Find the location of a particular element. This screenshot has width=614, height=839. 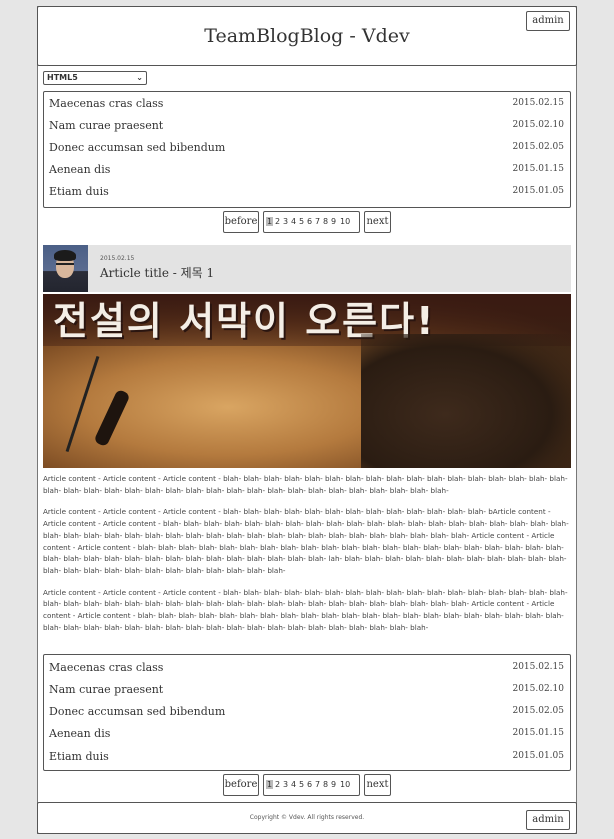

admin-button: admin is located at coordinates (548, 21).